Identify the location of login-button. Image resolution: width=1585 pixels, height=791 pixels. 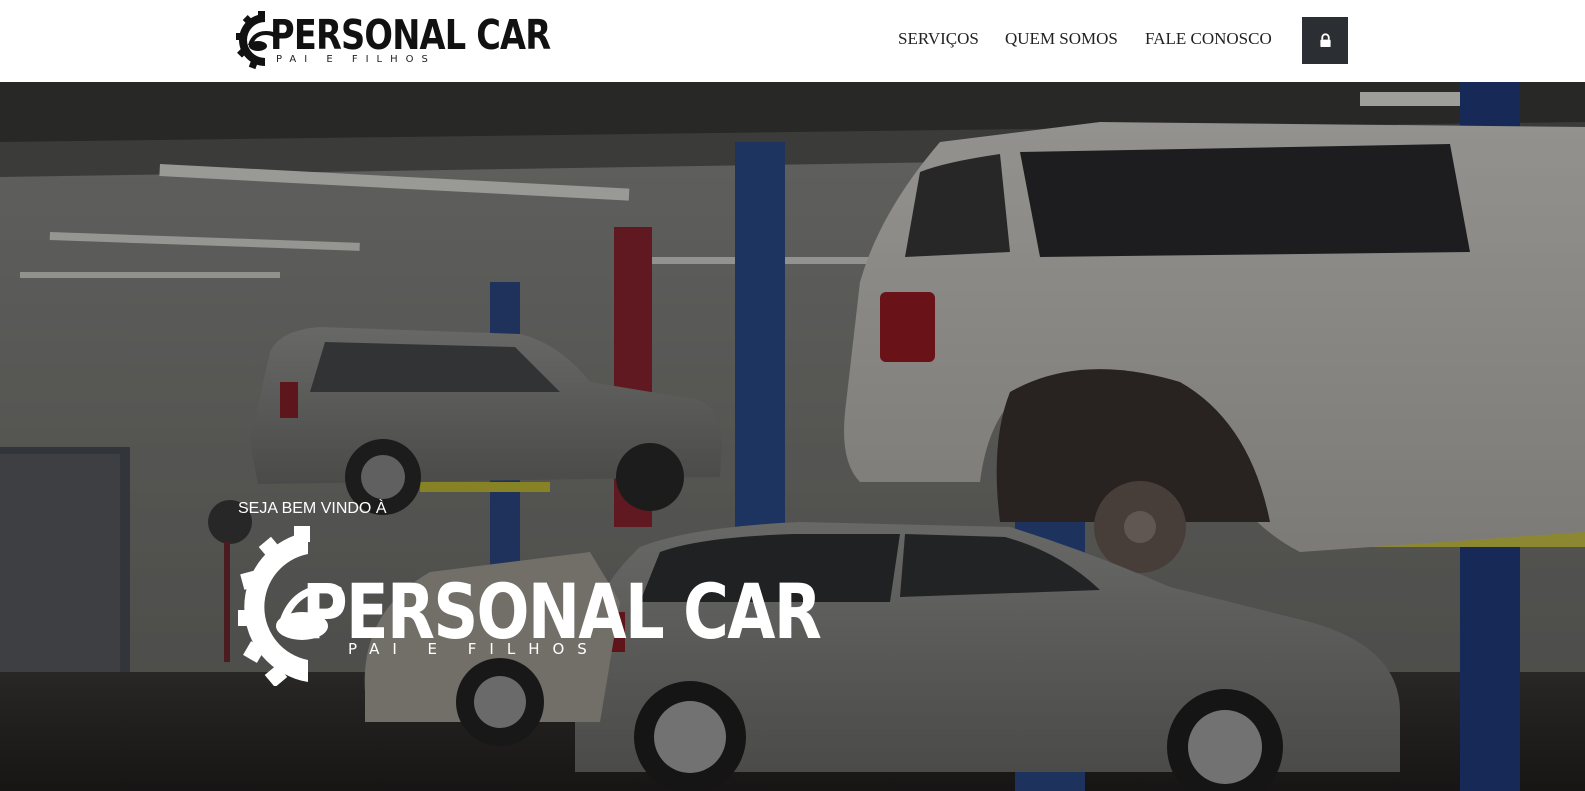
(1325, 40).